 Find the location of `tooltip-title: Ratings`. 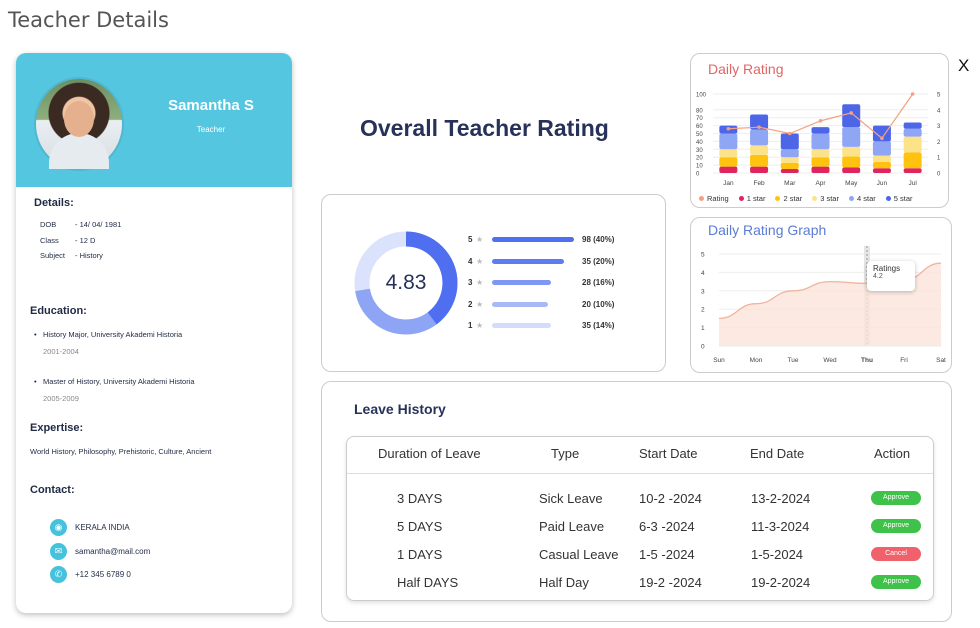

tooltip-title: Ratings is located at coordinates (887, 268).